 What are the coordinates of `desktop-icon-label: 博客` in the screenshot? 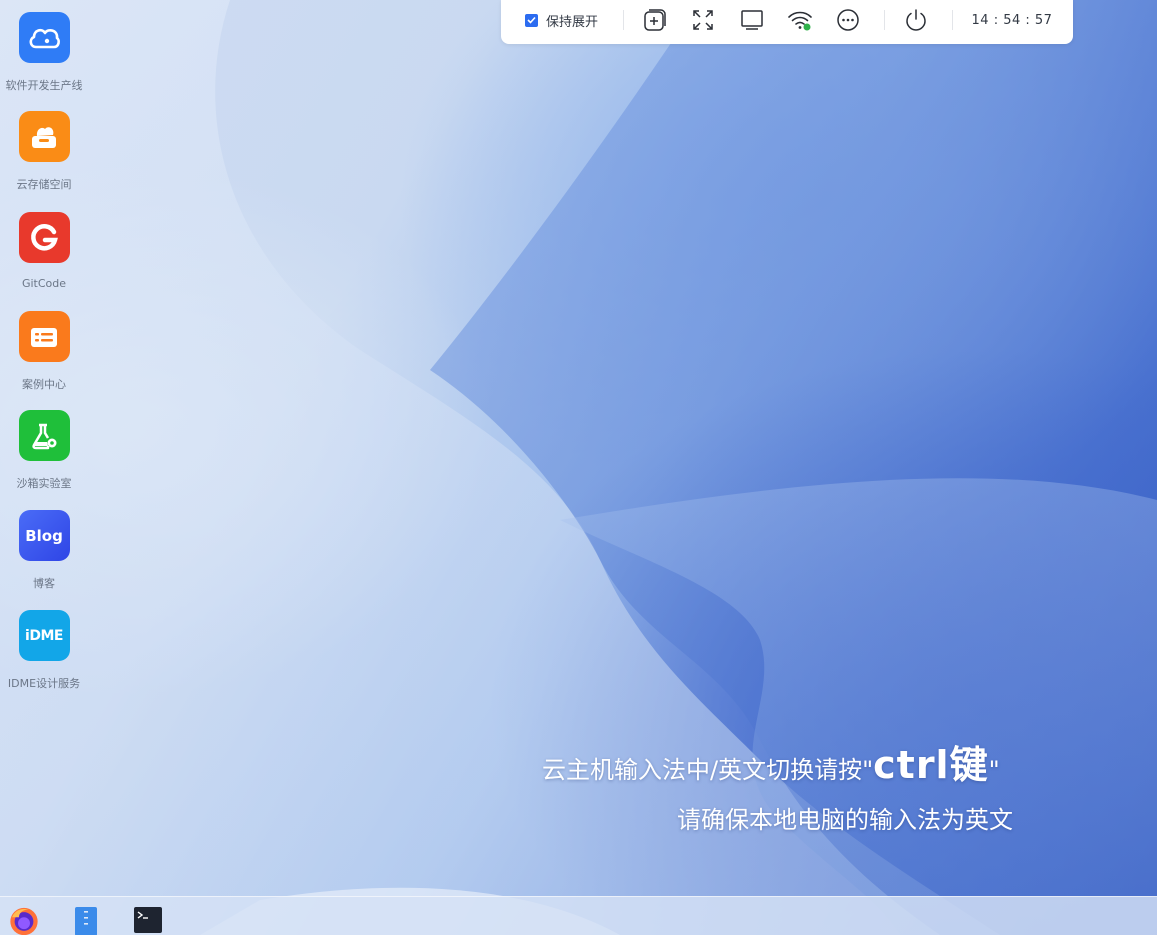 It's located at (44, 583).